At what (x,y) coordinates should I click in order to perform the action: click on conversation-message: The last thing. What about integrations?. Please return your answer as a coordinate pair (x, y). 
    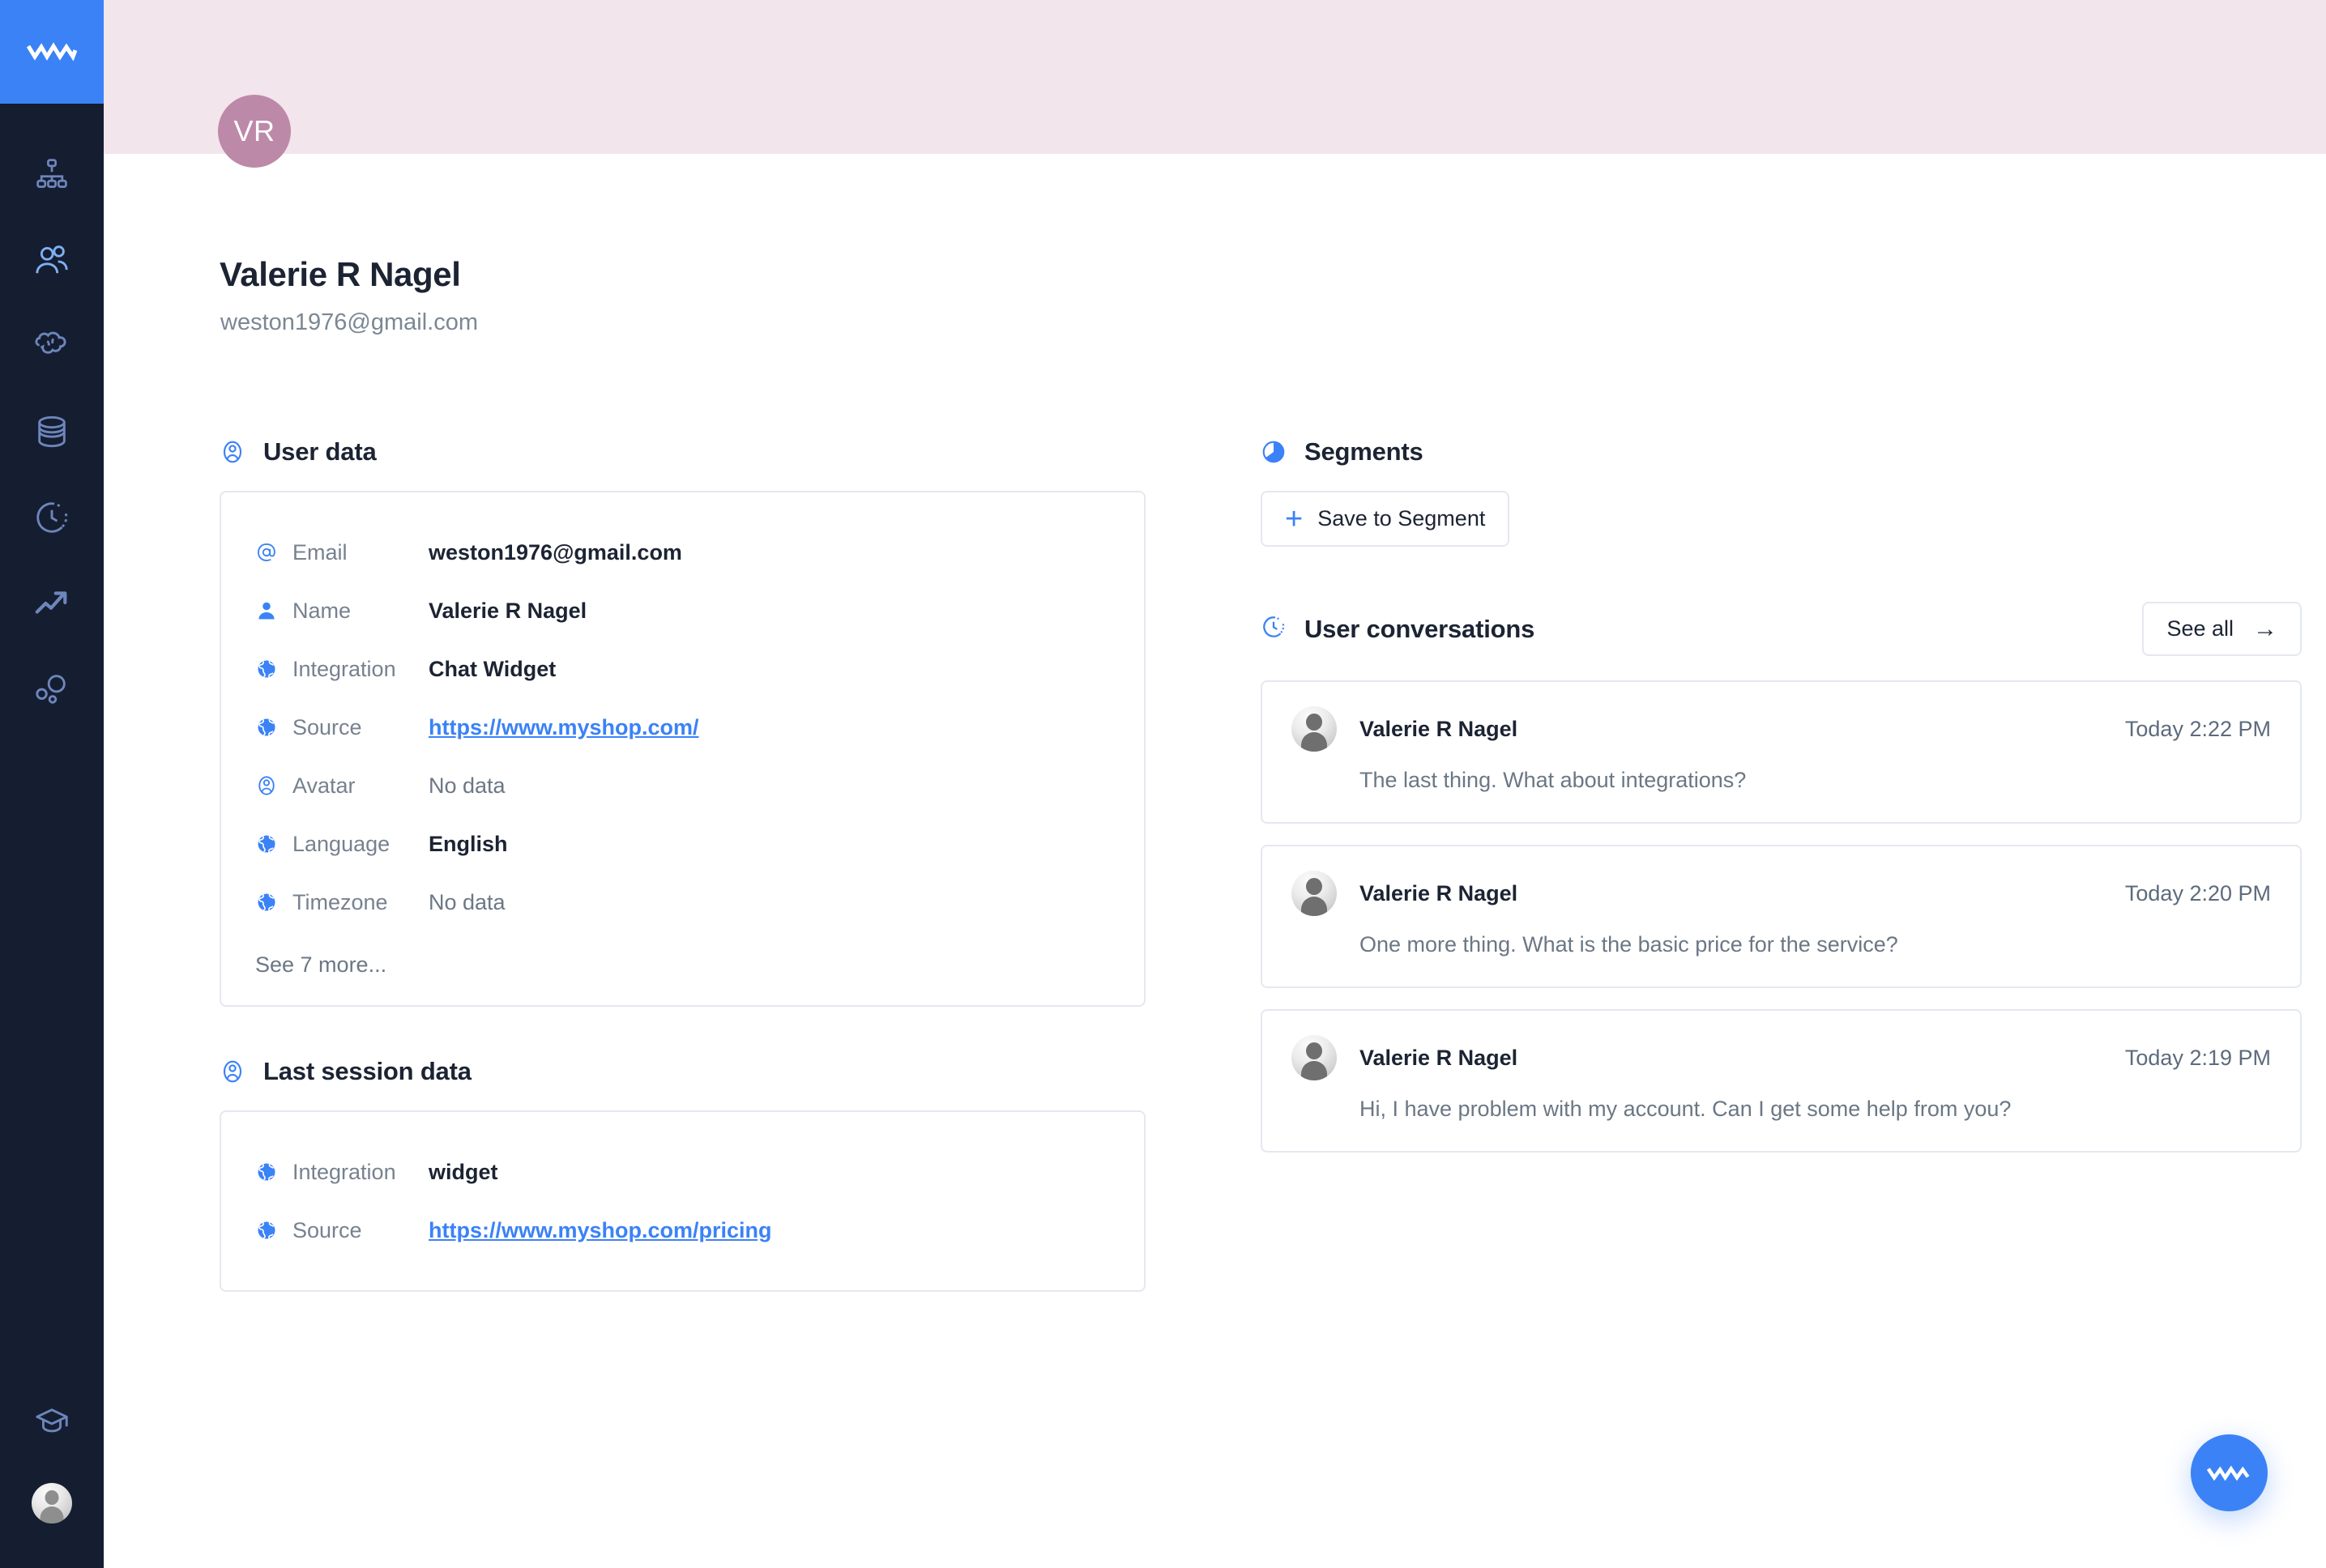
    Looking at the image, I should click on (1553, 780).